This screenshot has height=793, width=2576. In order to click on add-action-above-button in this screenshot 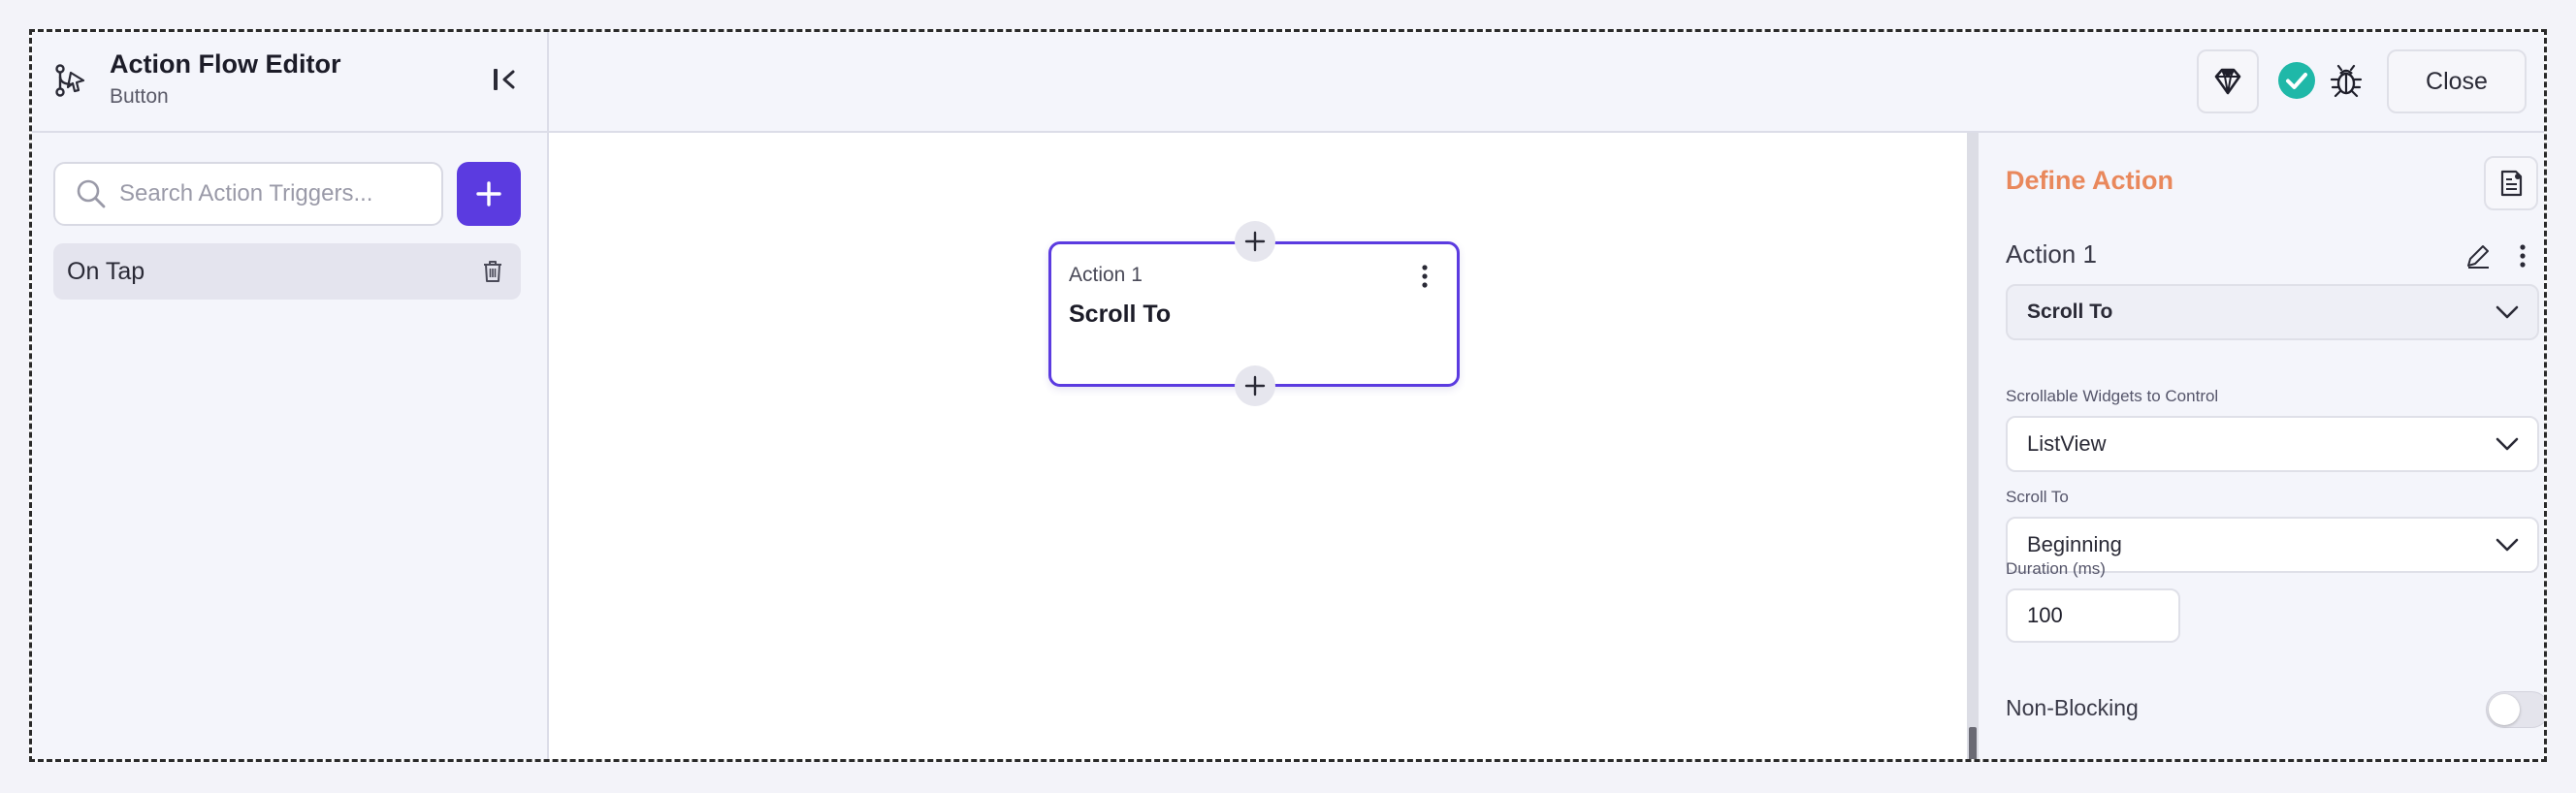, I will do `click(1255, 241)`.